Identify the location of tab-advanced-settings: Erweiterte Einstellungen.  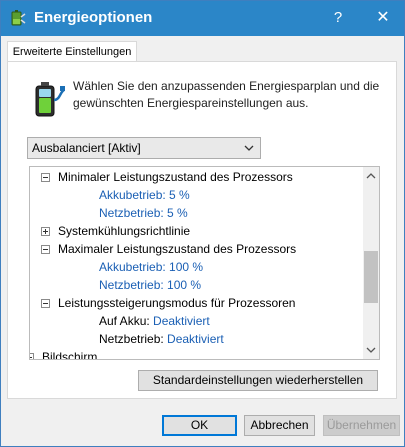
(72, 51).